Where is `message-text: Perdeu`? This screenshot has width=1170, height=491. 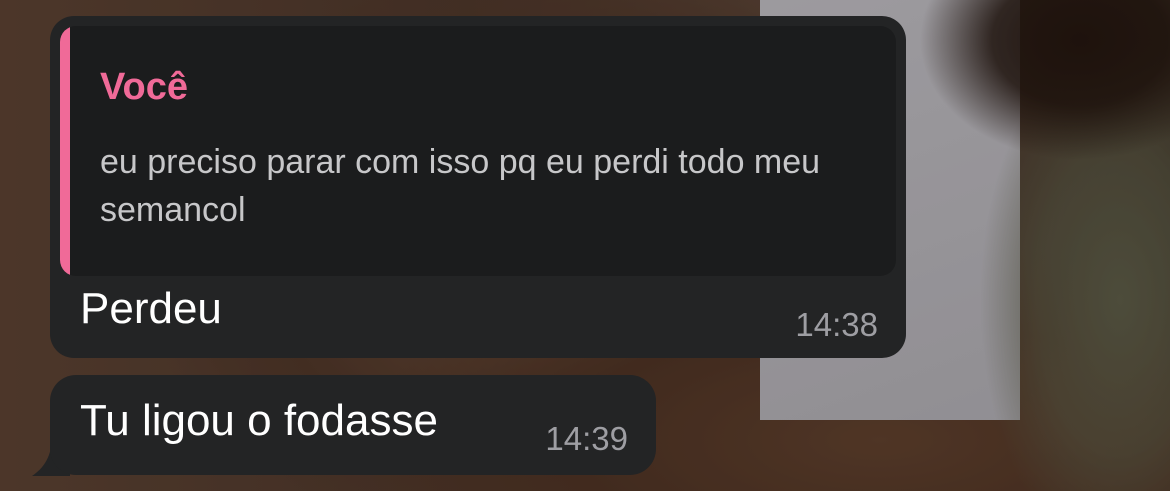
message-text: Perdeu is located at coordinates (151, 308).